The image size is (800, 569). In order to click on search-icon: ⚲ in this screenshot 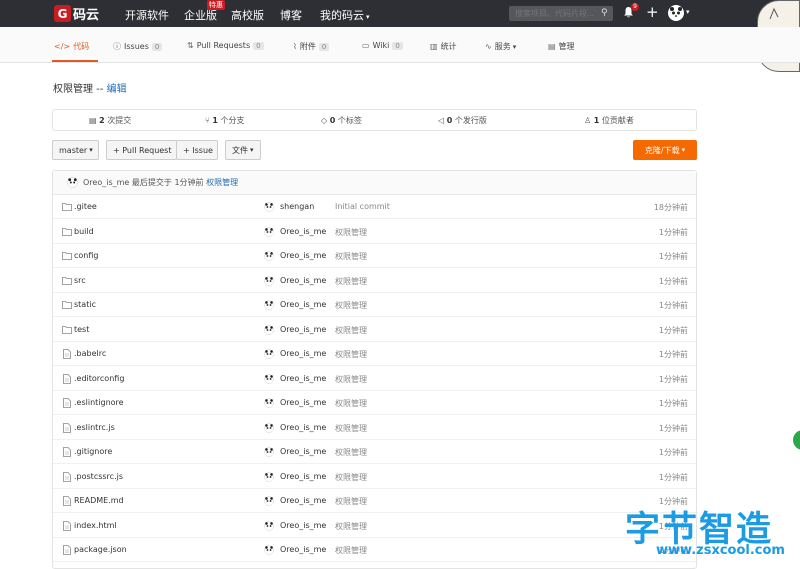, I will do `click(604, 13)`.